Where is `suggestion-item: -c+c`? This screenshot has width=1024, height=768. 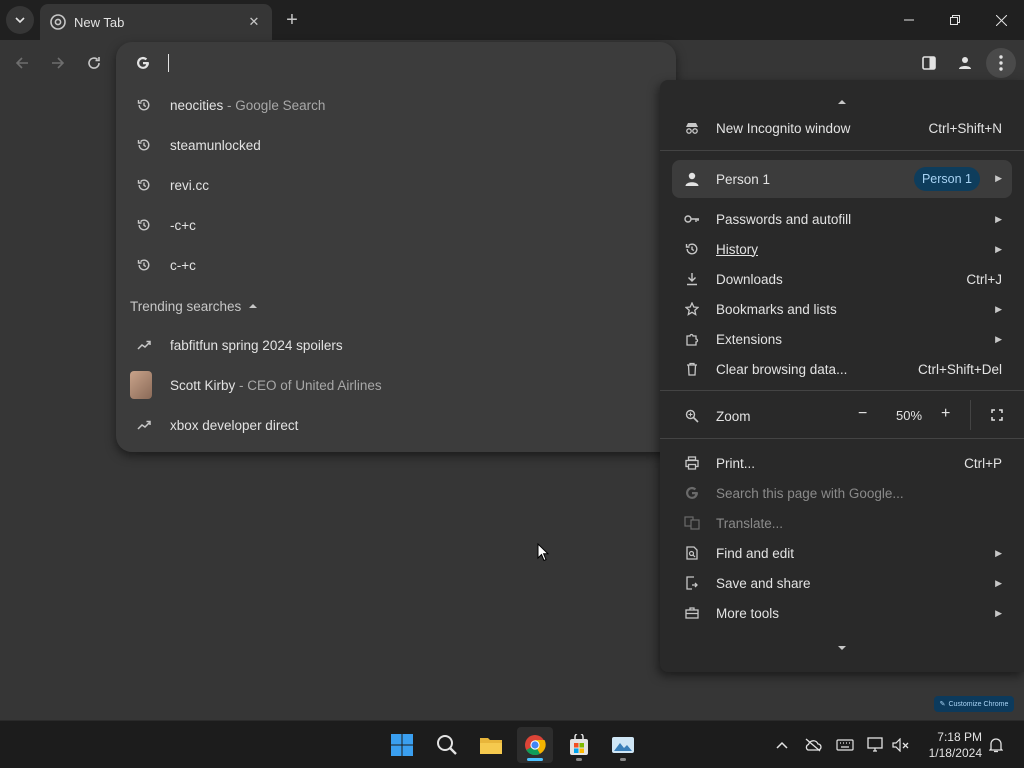
suggestion-item: -c+c is located at coordinates (396, 225).